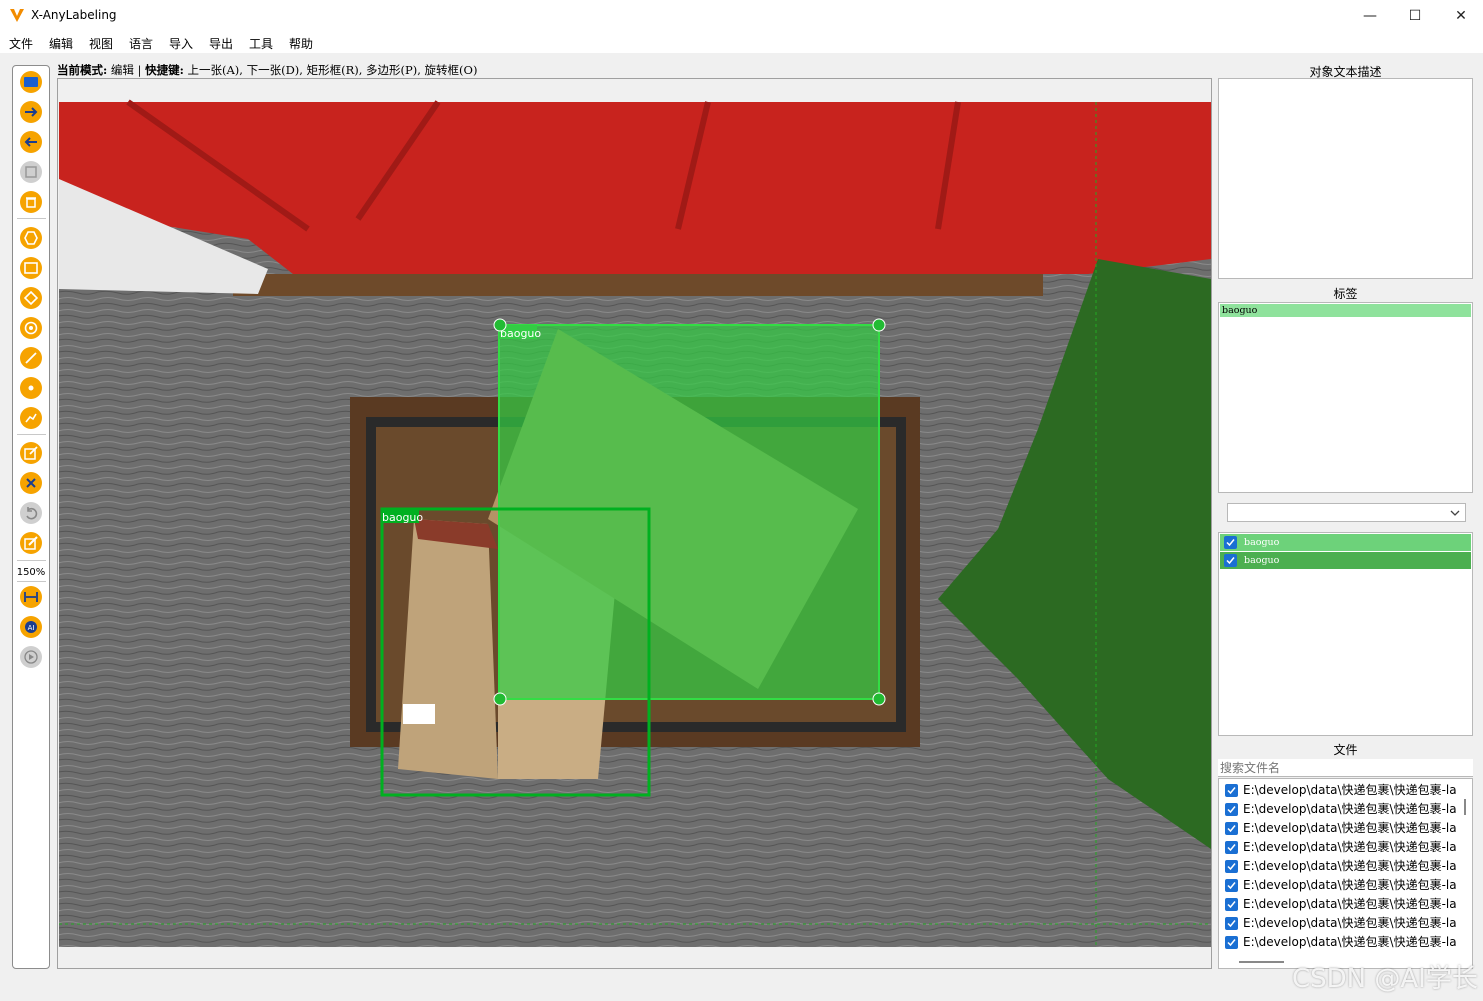 The height and width of the screenshot is (1001, 1483). What do you see at coordinates (1261, 962) in the screenshot?
I see `horizontal-scrollbar` at bounding box center [1261, 962].